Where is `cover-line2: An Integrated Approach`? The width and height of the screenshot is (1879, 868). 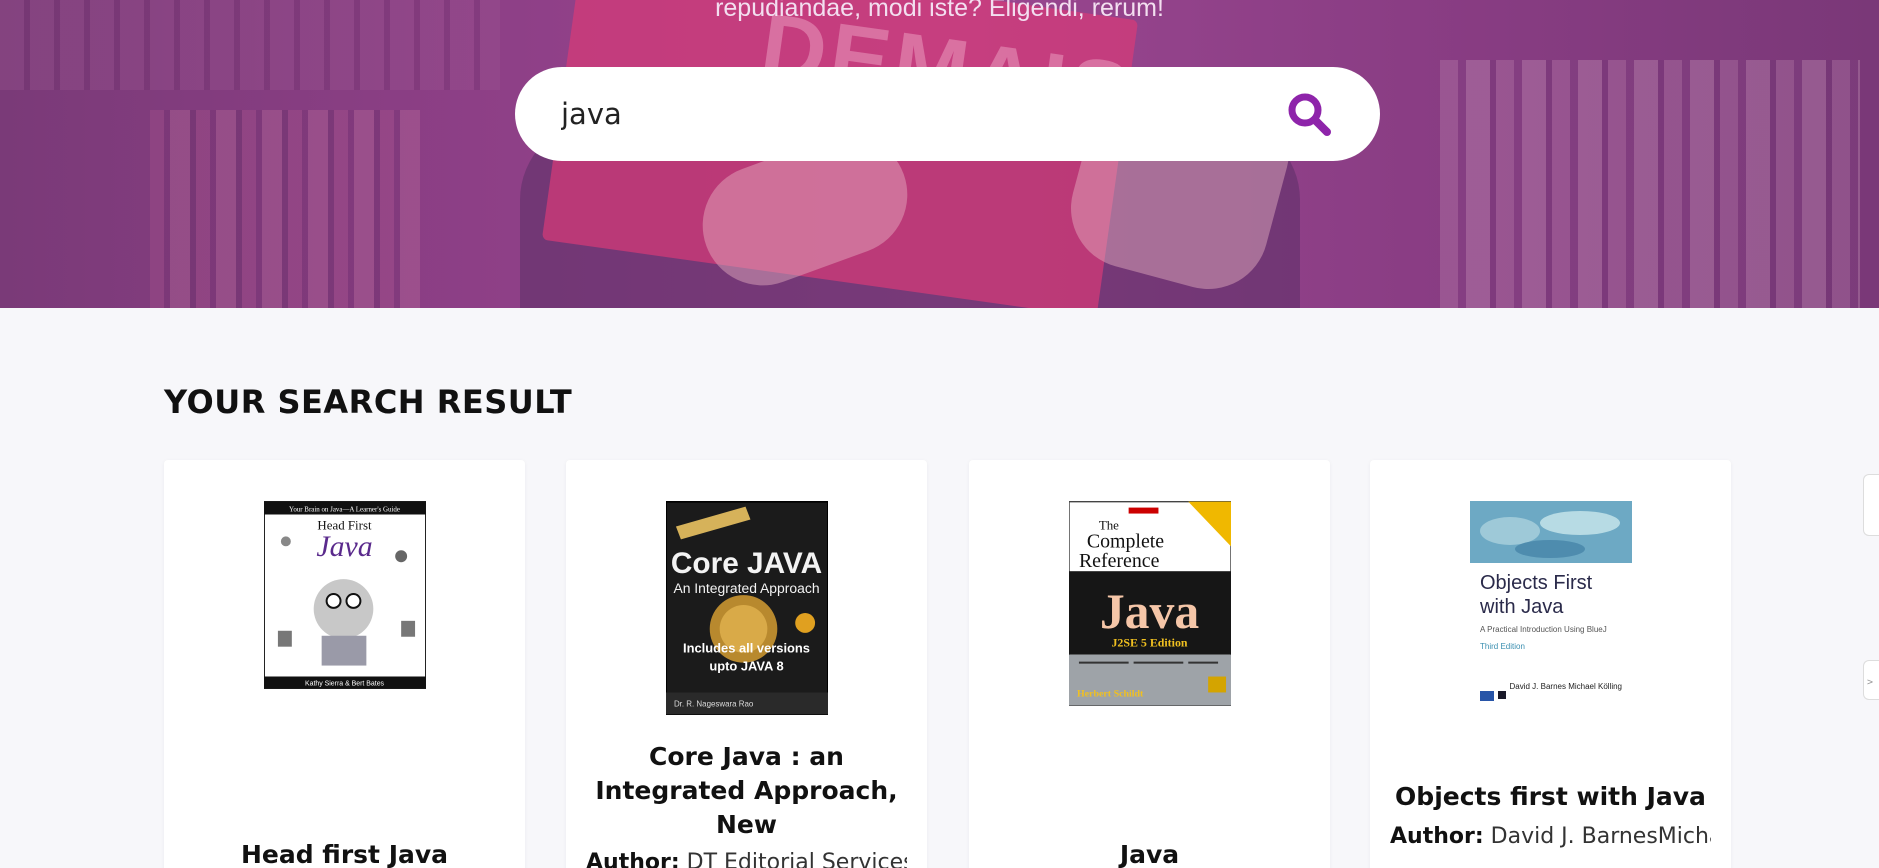
cover-line2: An Integrated Approach is located at coordinates (746, 588).